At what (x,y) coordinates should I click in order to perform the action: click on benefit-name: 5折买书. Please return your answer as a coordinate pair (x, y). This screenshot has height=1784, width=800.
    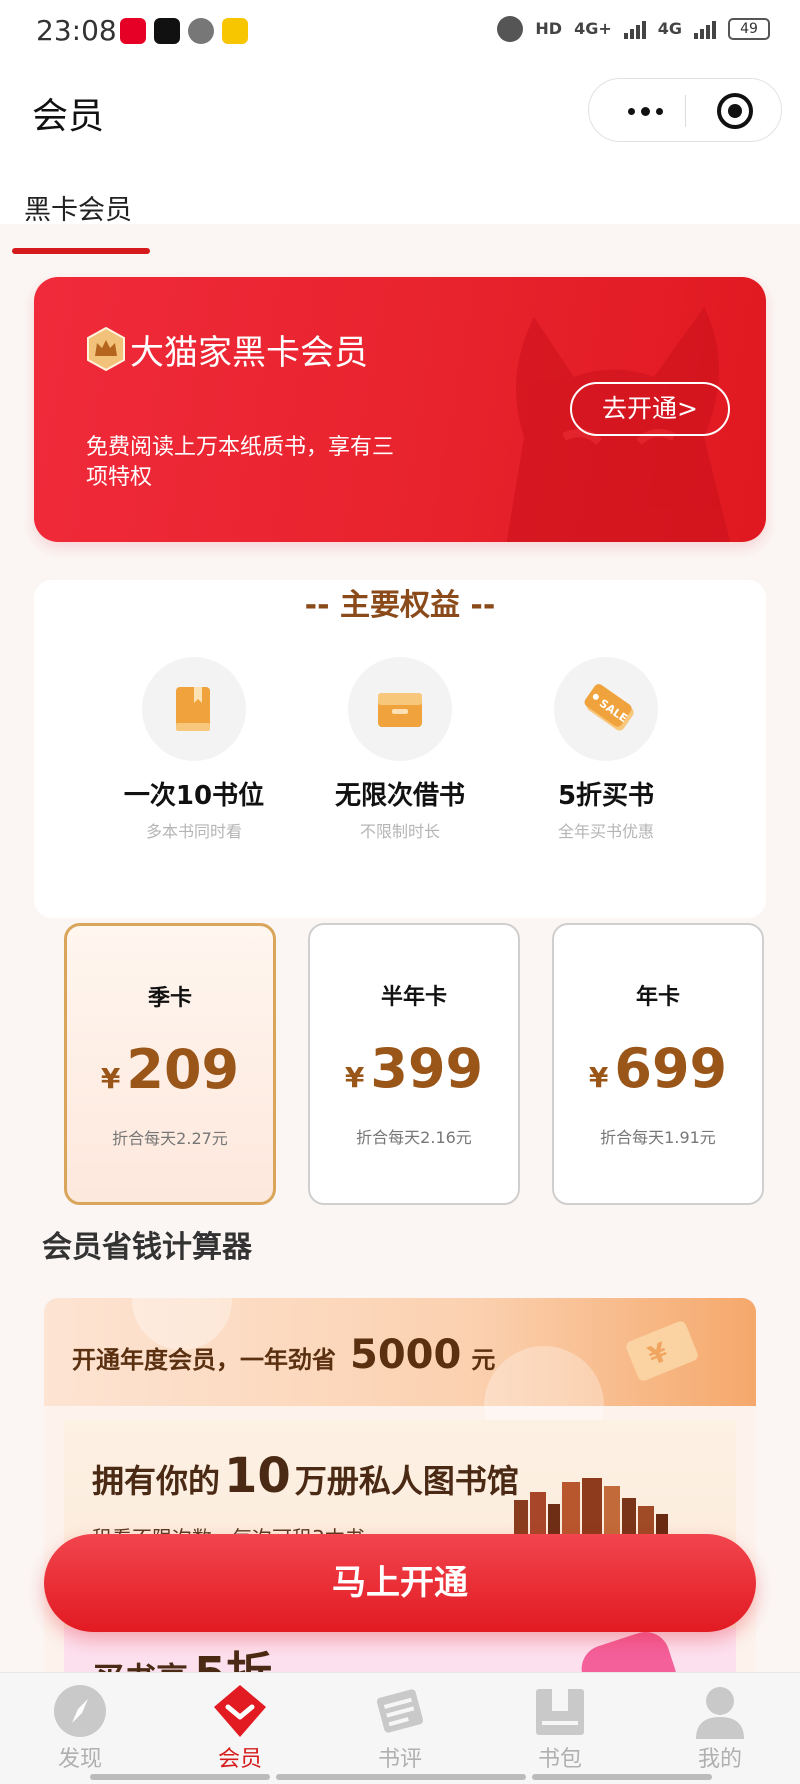
    Looking at the image, I should click on (606, 796).